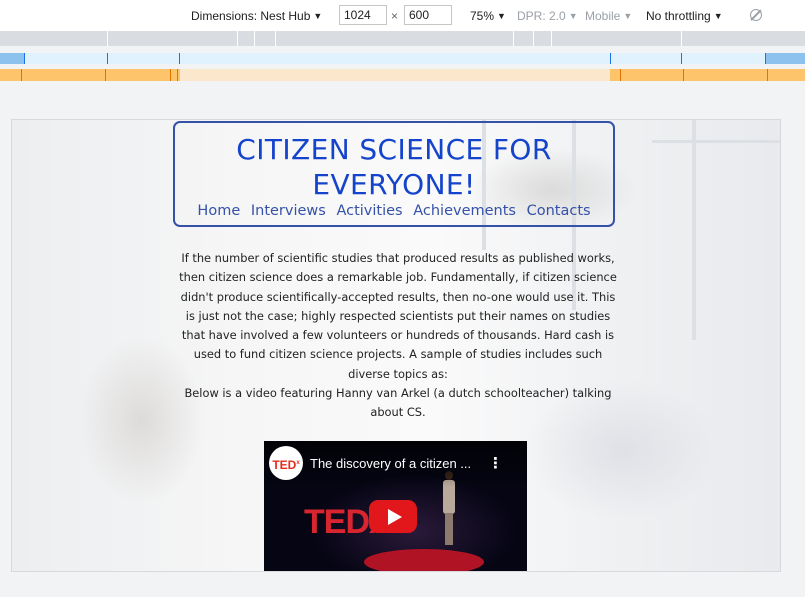  I want to click on zoom-dropdown: 75% ▼, so click(488, 15).